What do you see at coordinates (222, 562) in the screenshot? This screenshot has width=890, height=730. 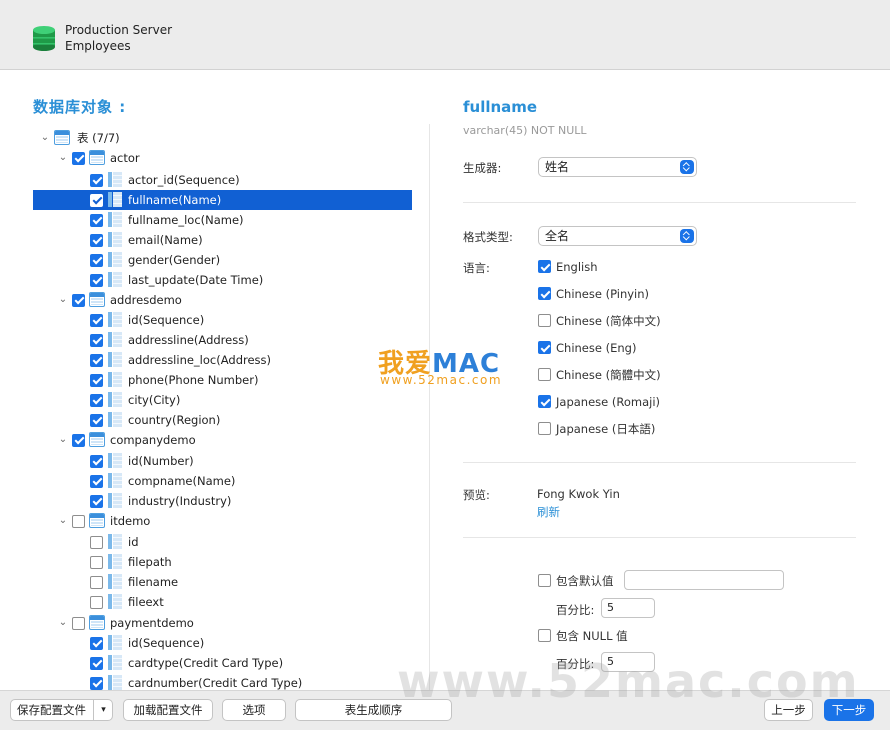 I see `tree-field-row: filepath` at bounding box center [222, 562].